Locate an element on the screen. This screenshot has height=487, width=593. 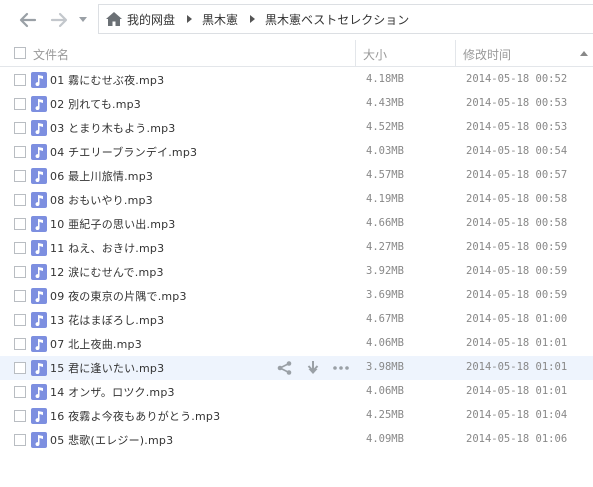
file-modified-time: 2014-05-18 01:01 is located at coordinates (517, 343).